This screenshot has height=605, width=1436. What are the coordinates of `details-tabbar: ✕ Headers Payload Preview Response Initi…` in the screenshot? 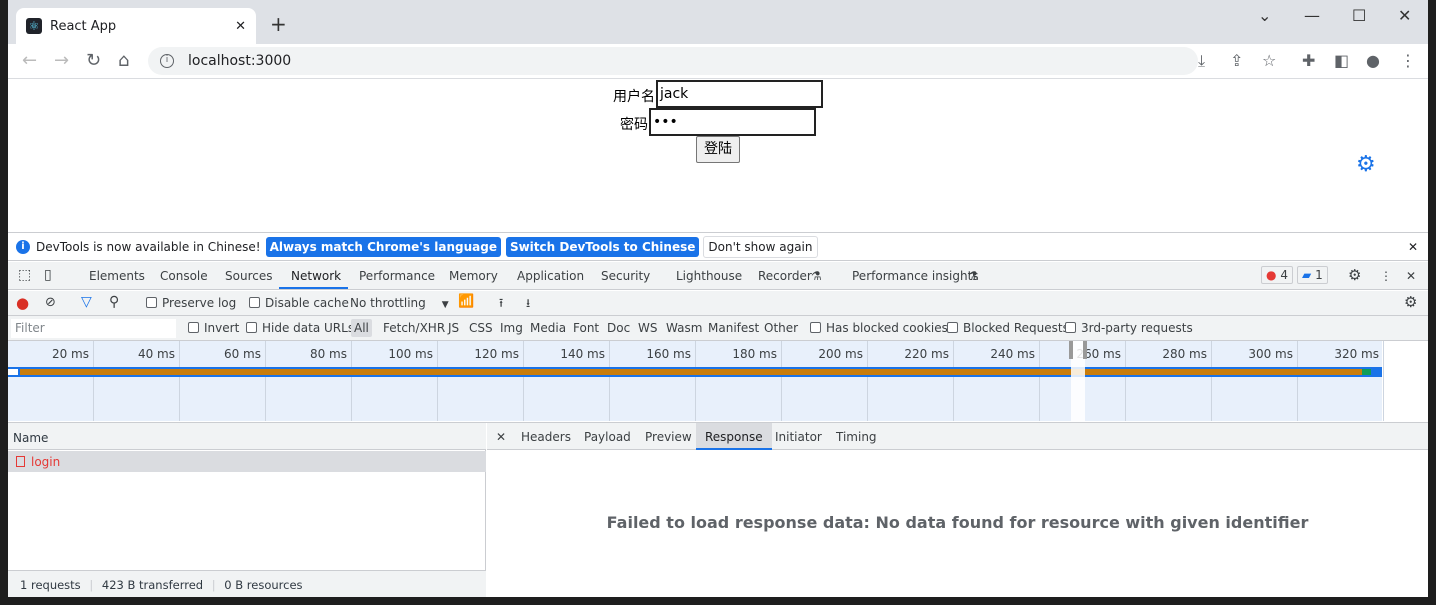 It's located at (957, 436).